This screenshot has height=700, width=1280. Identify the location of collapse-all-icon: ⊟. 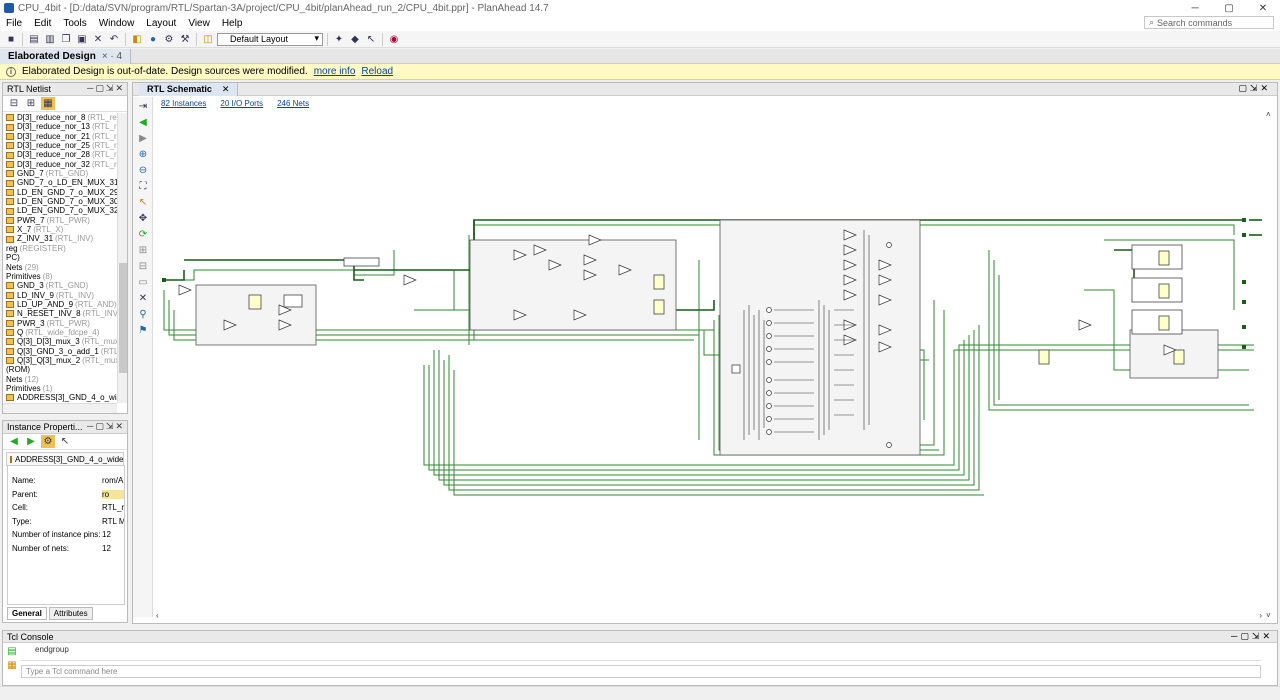
(14, 103).